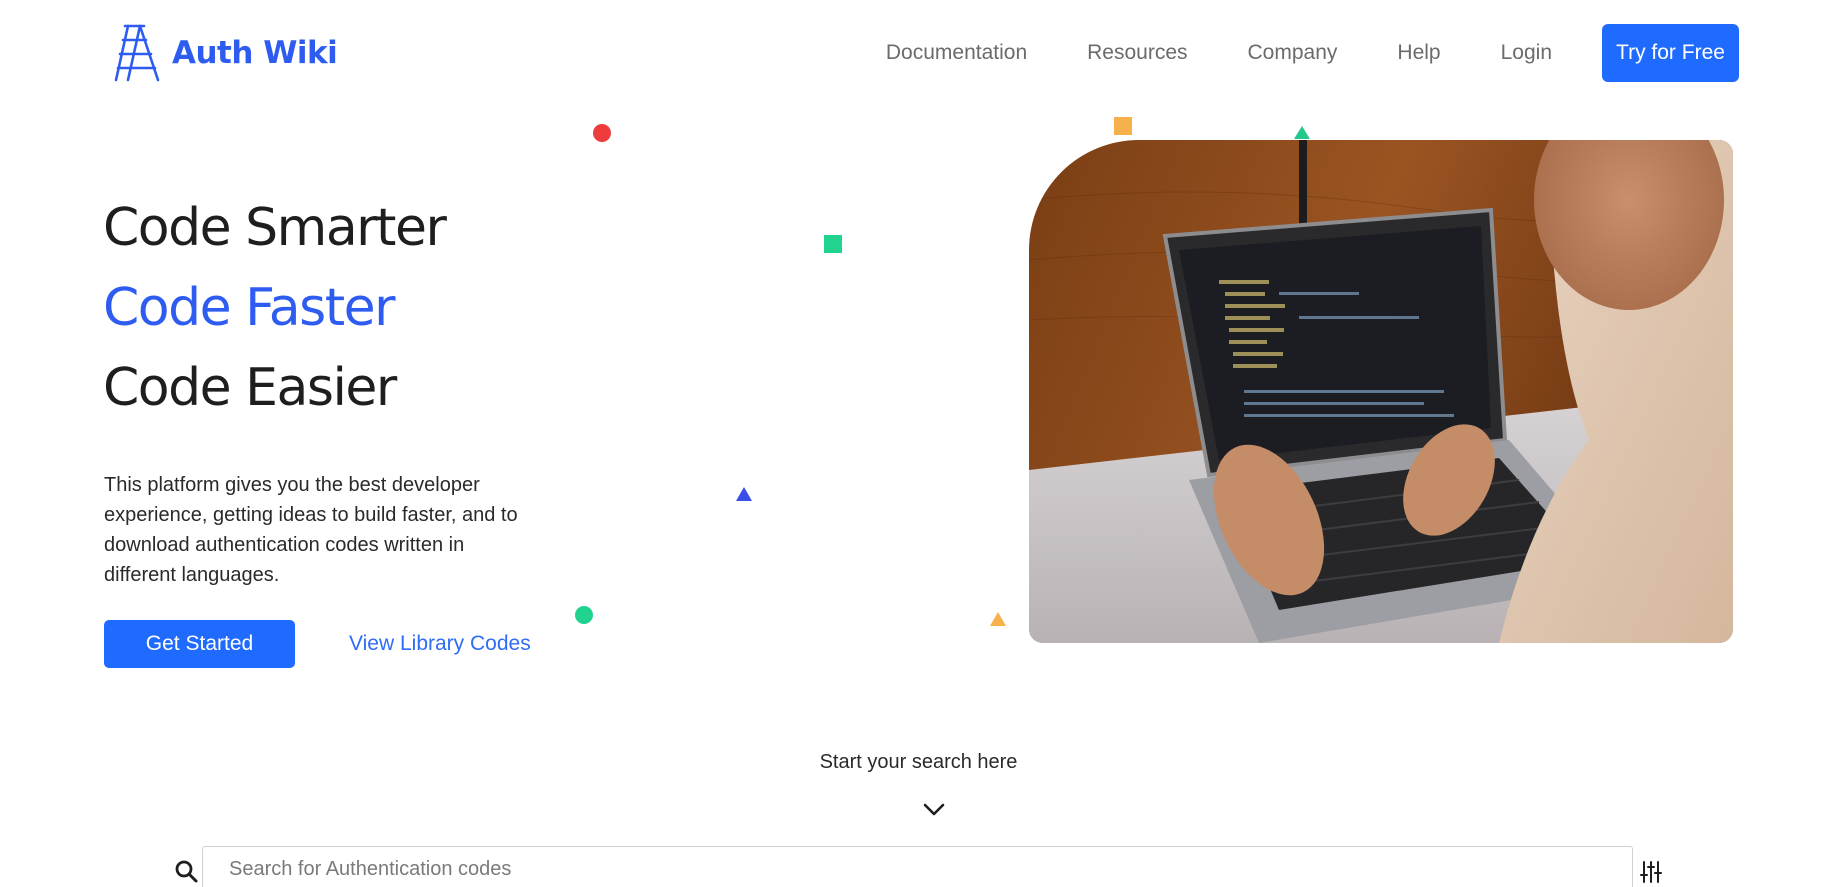  What do you see at coordinates (275, 228) in the screenshot?
I see `headline-line-1: Code Smarter` at bounding box center [275, 228].